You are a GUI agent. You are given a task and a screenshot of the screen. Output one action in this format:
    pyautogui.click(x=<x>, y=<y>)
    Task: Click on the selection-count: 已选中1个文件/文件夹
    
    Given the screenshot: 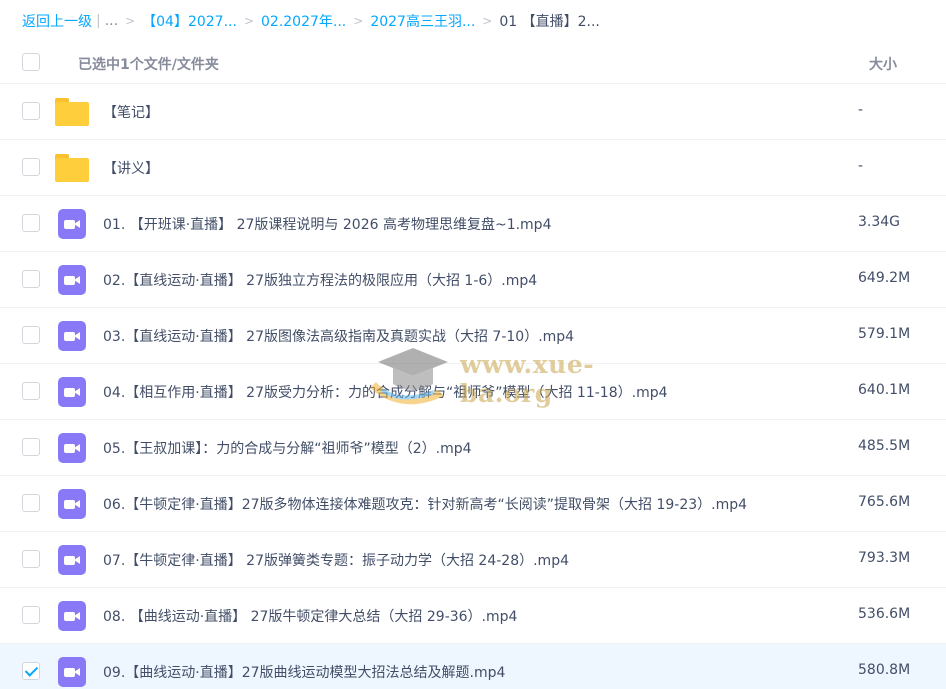 What is the action you would take?
    pyautogui.click(x=148, y=65)
    